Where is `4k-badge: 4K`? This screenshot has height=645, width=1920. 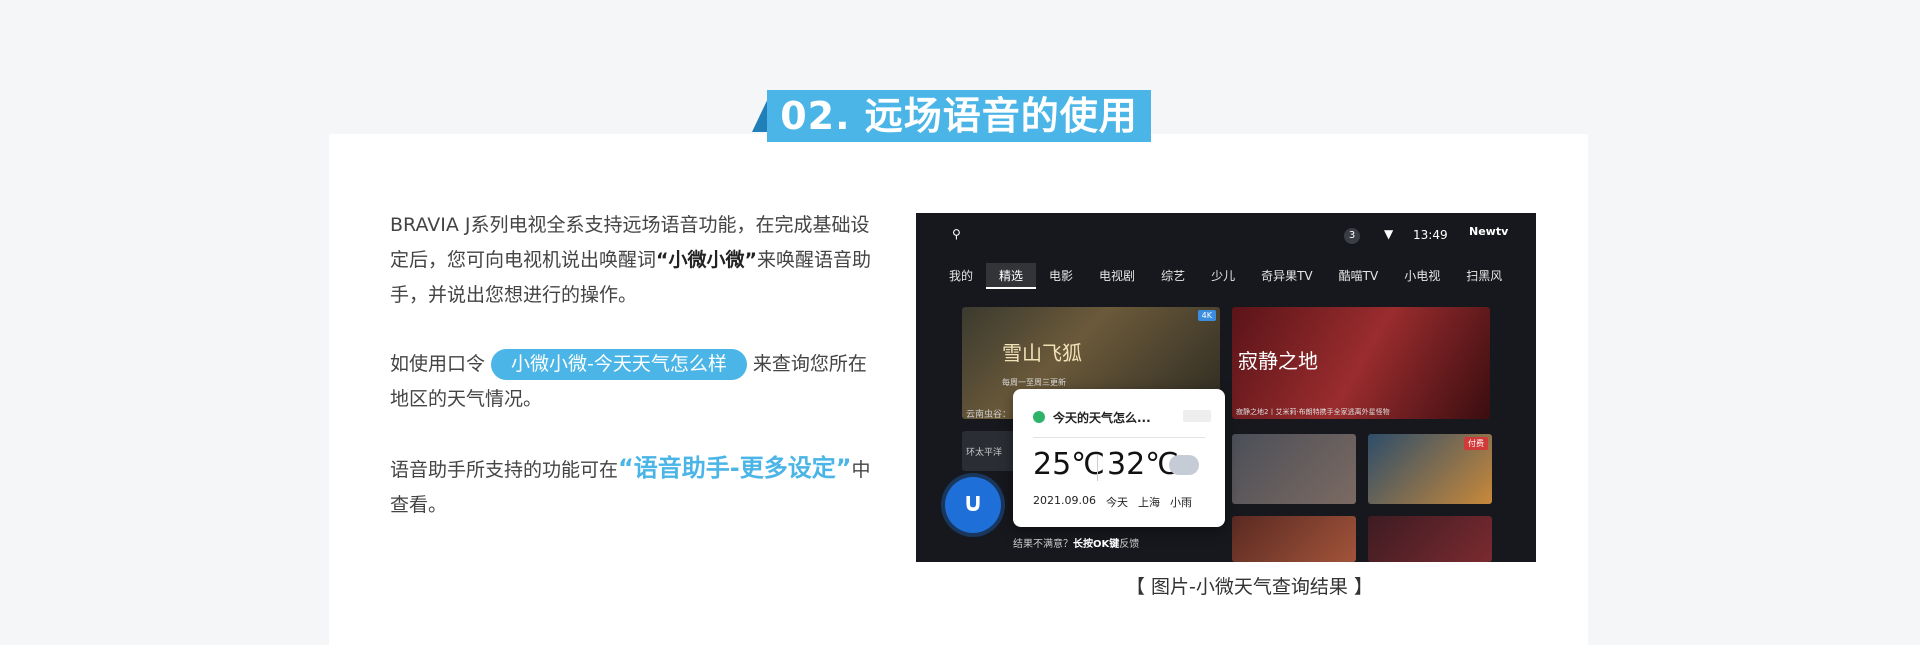 4k-badge: 4K is located at coordinates (1206, 315).